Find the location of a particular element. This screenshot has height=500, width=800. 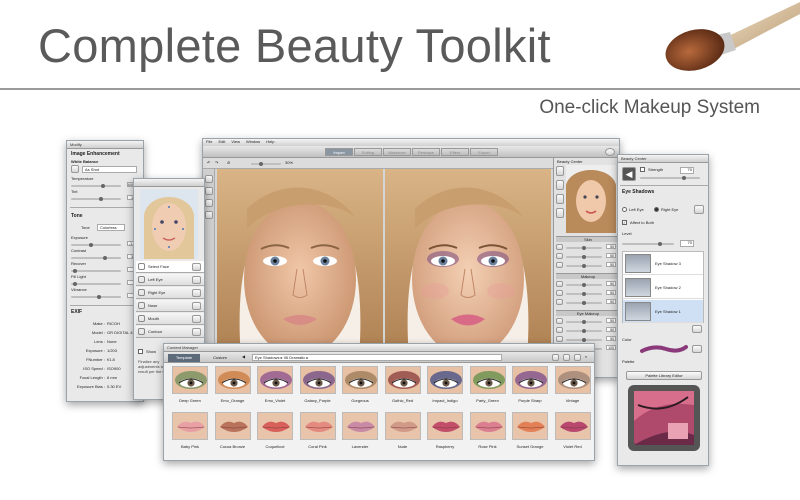

tab-template: Template is located at coordinates (184, 358).